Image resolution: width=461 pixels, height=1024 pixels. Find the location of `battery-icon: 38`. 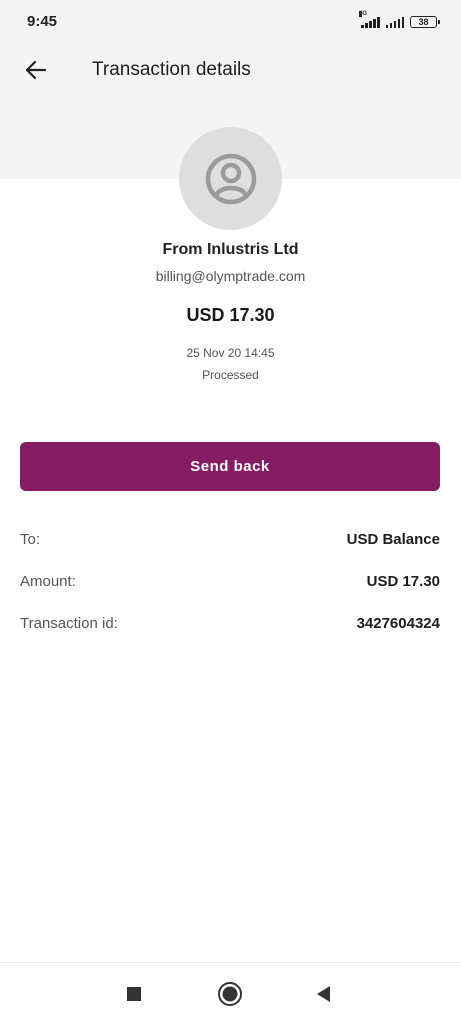

battery-icon: 38 is located at coordinates (425, 22).